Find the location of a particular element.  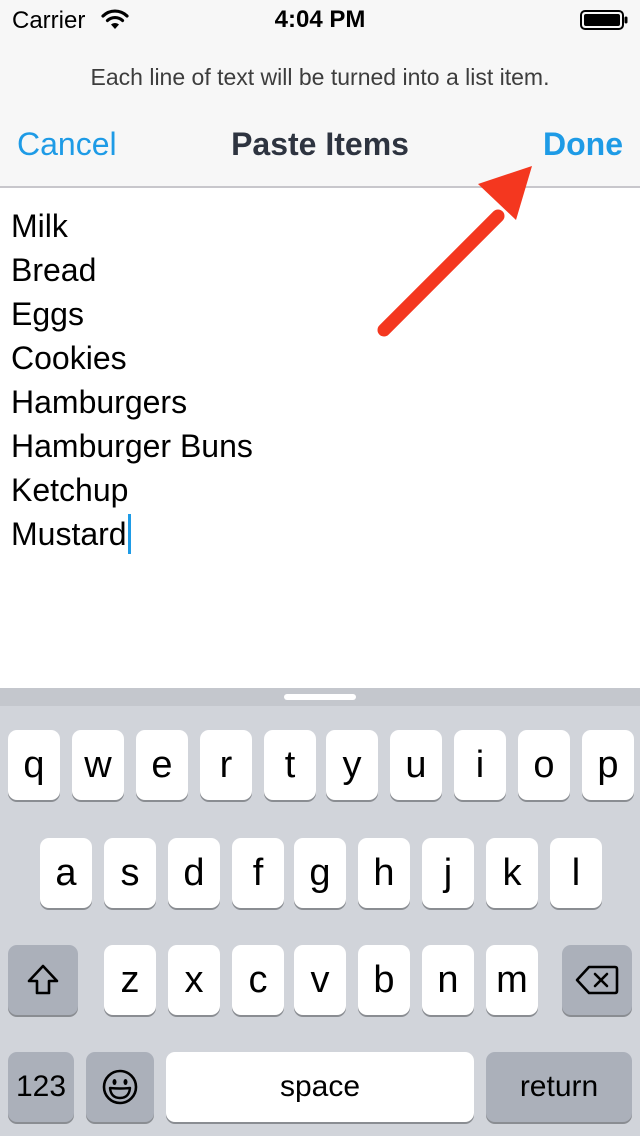

emoji-icon is located at coordinates (120, 1087).